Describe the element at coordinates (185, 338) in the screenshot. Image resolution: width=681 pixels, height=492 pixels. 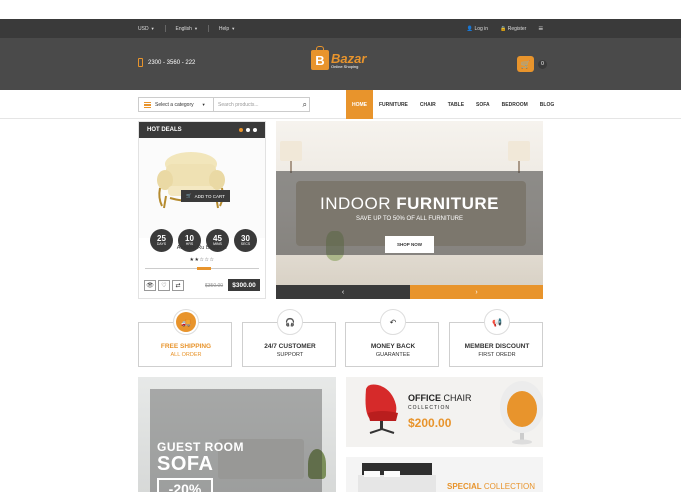
I see `feature-free-shipping: 🚚 FREE SHIPPING ALL ORDER` at that location.